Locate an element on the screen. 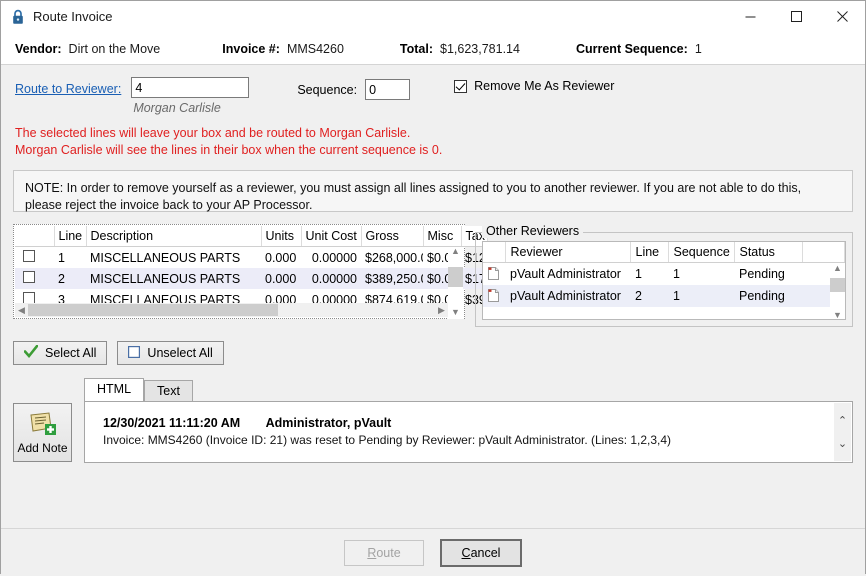 This screenshot has height=576, width=866. other-reviewers-title: Other Reviewers is located at coordinates (533, 231).